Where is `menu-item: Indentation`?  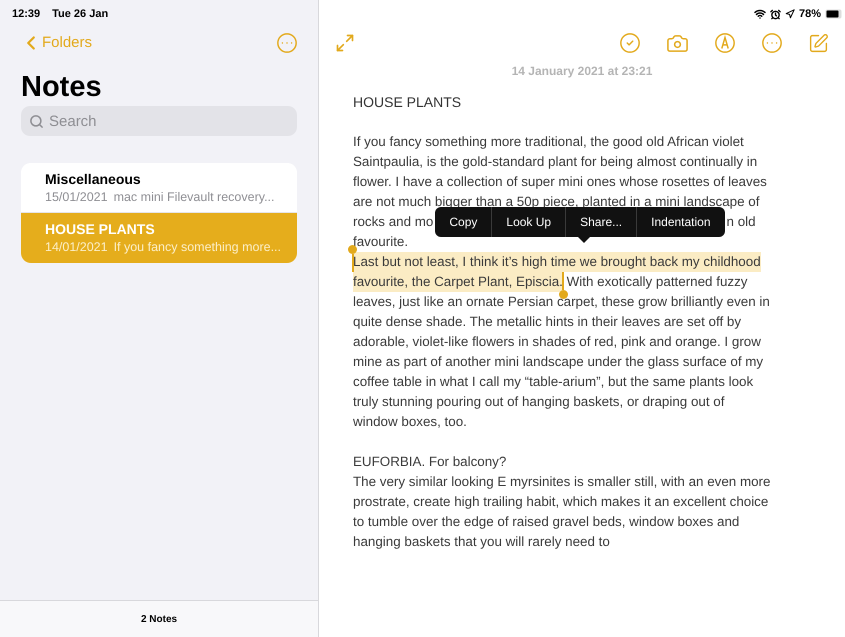
menu-item: Indentation is located at coordinates (680, 222).